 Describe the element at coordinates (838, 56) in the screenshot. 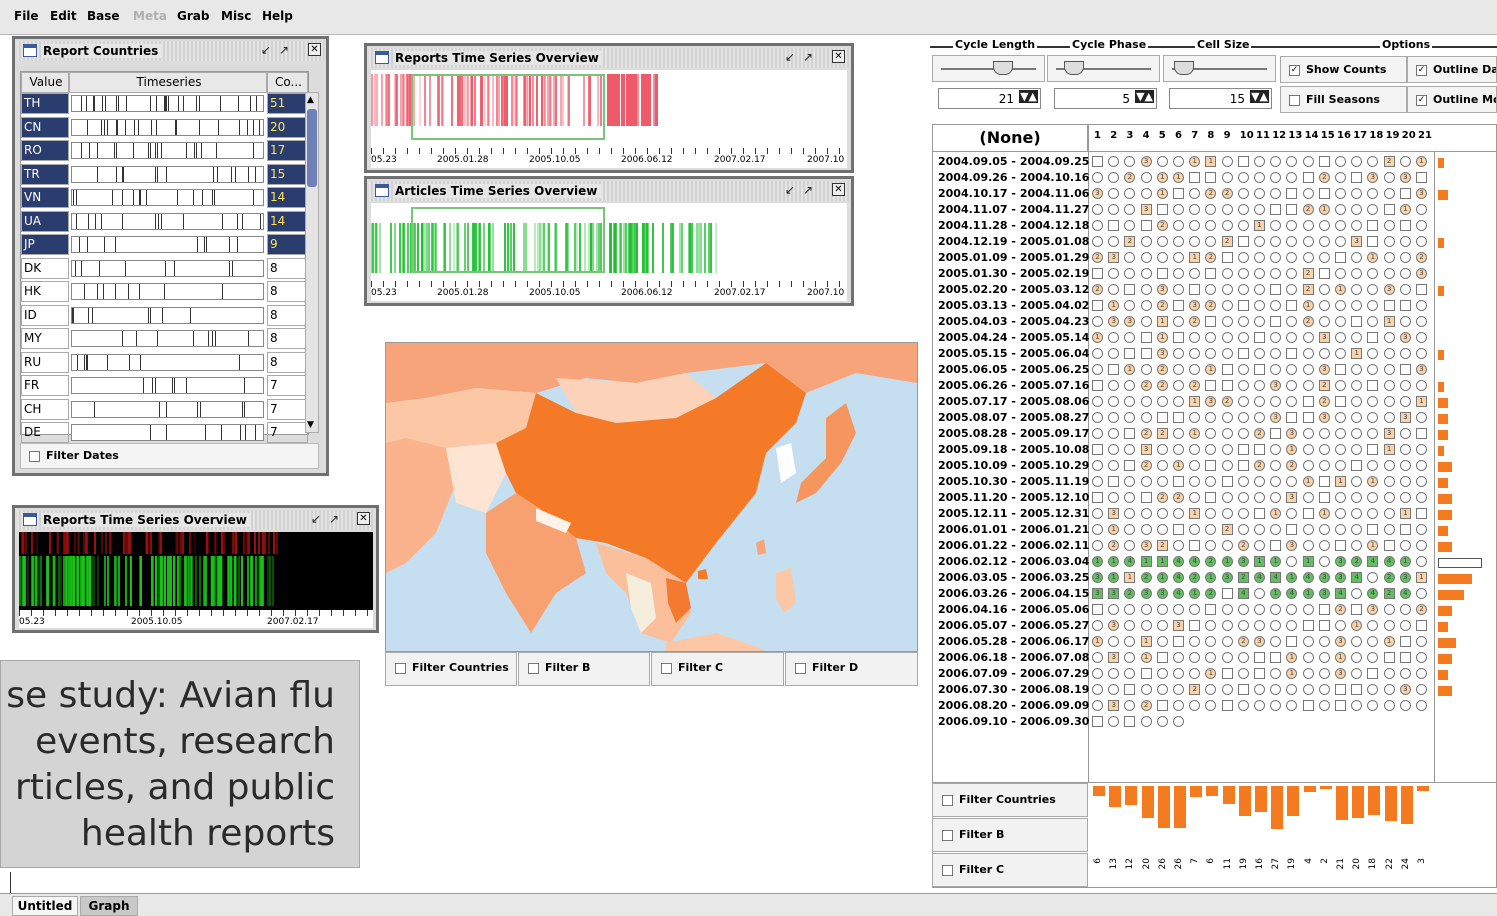

I see `close-icon: ✕` at that location.